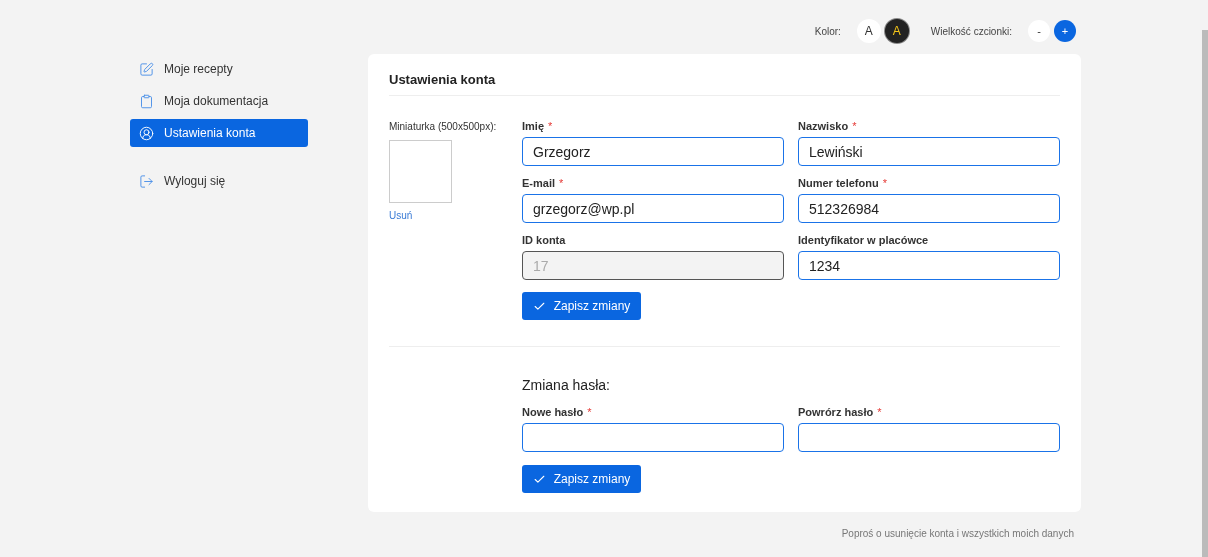 The height and width of the screenshot is (557, 1208). I want to click on edit-icon, so click(146, 69).